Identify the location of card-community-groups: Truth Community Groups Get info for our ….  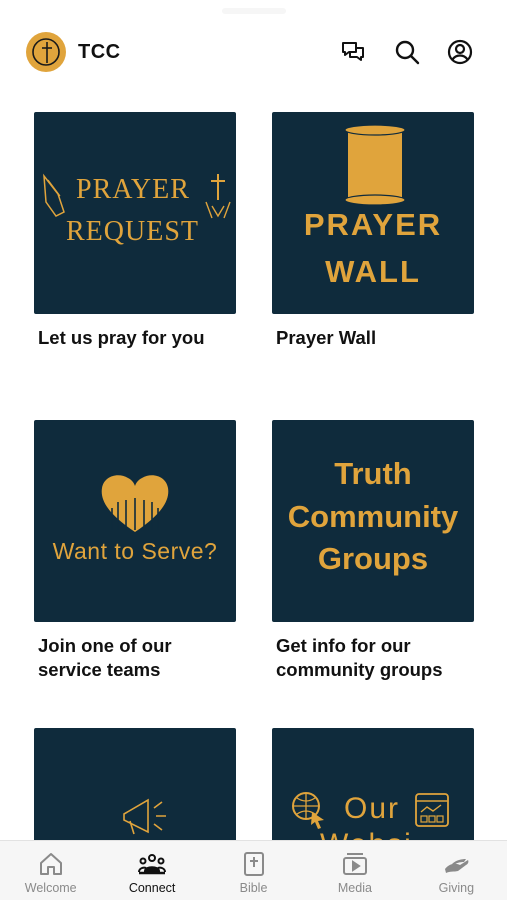
(373, 551).